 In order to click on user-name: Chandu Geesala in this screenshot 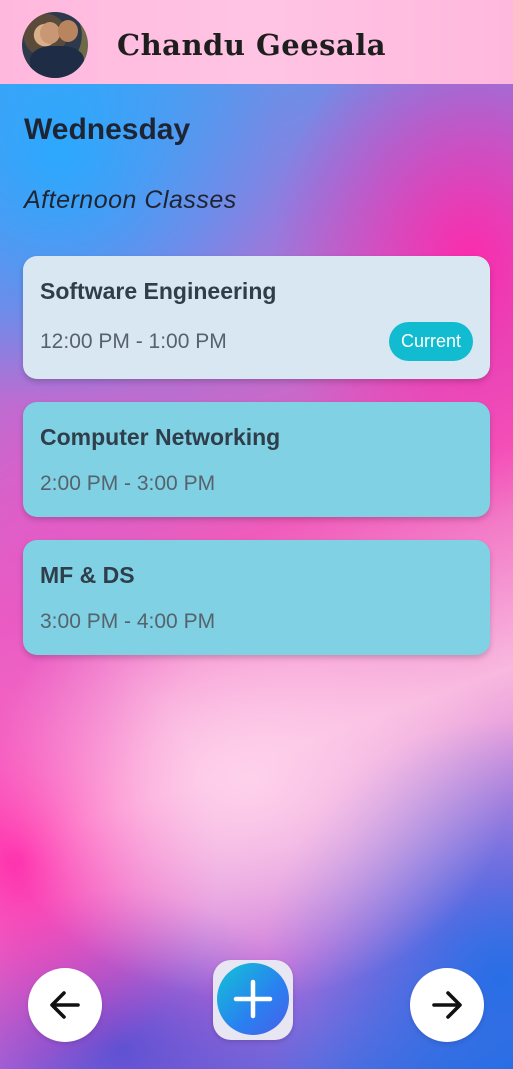, I will do `click(252, 45)`.